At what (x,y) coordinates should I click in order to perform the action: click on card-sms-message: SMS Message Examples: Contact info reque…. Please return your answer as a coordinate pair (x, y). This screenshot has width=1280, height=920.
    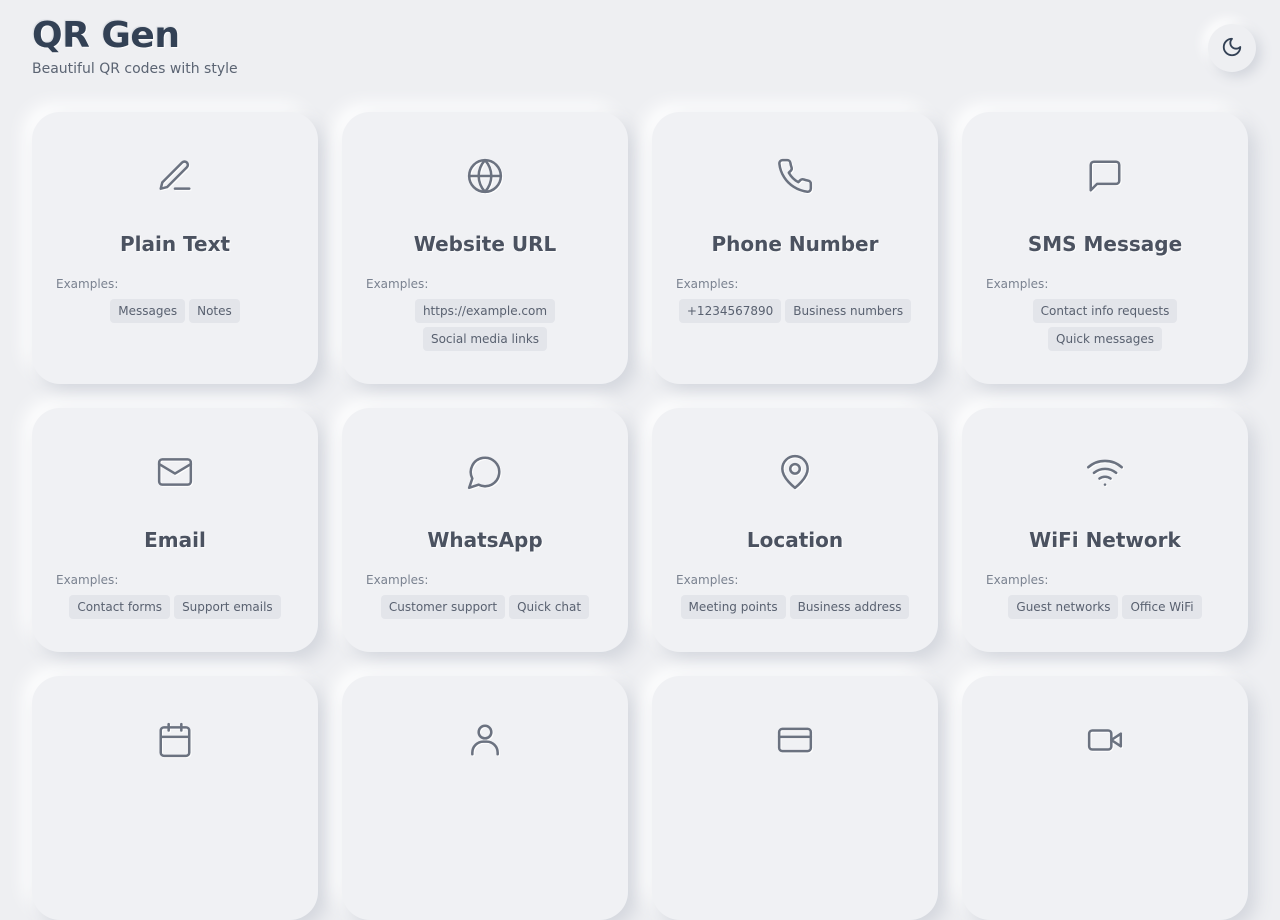
    Looking at the image, I should click on (1105, 248).